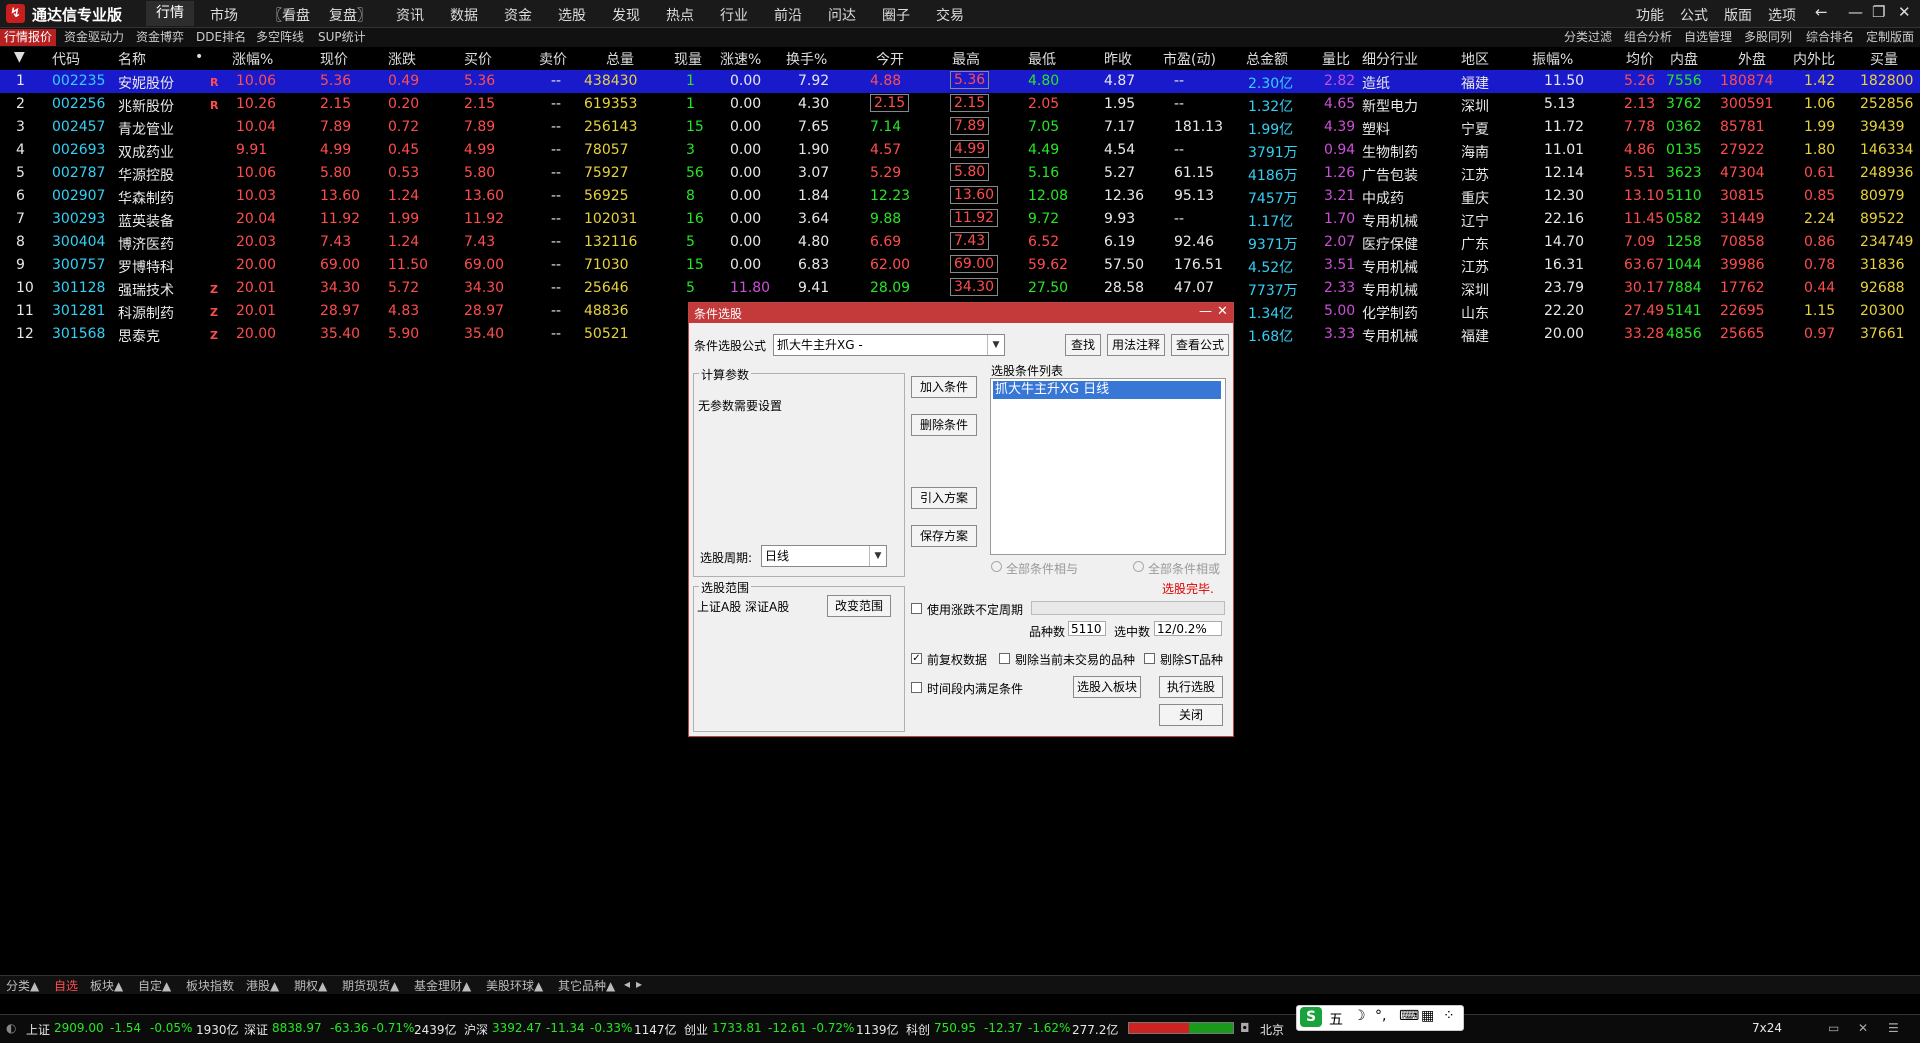 The width and height of the screenshot is (1920, 1043). I want to click on menu-faxian: 发现, so click(626, 15).